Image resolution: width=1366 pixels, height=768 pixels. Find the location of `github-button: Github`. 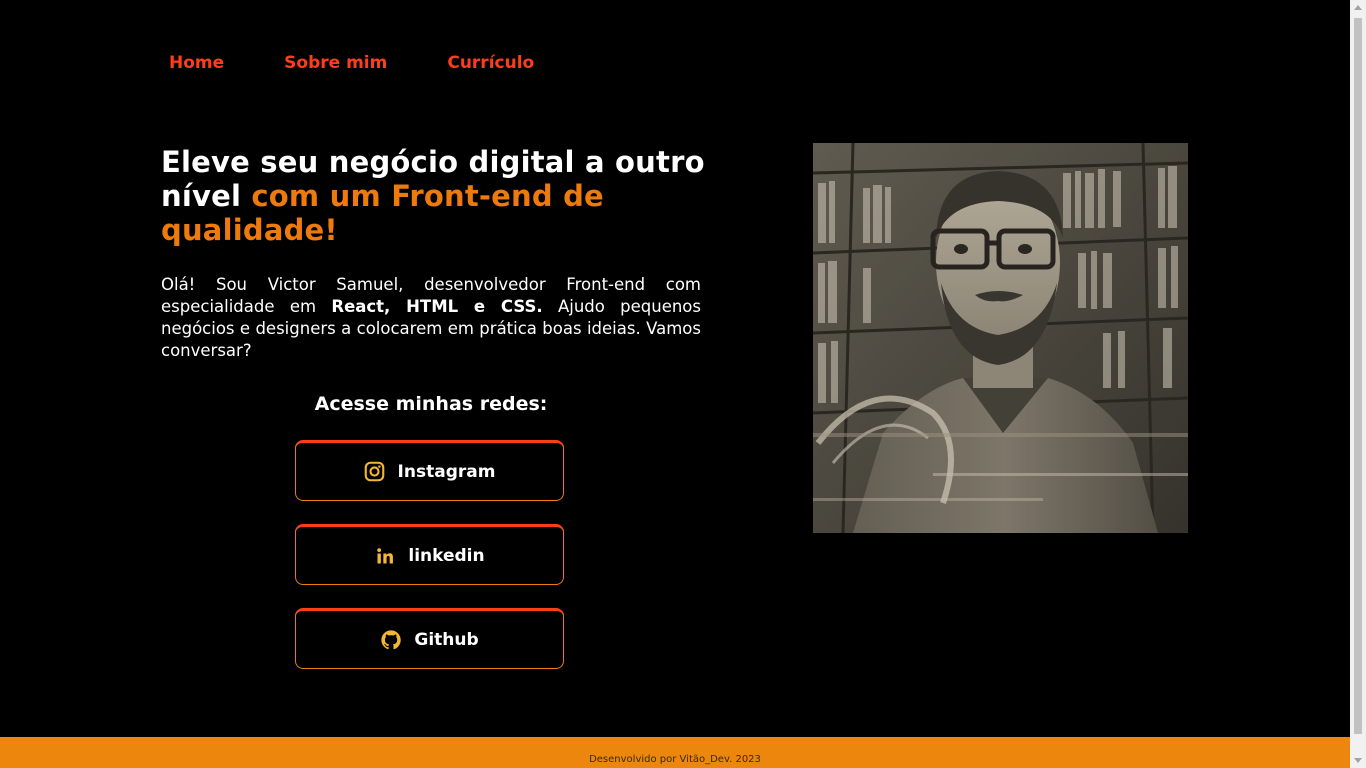

github-button: Github is located at coordinates (429, 638).